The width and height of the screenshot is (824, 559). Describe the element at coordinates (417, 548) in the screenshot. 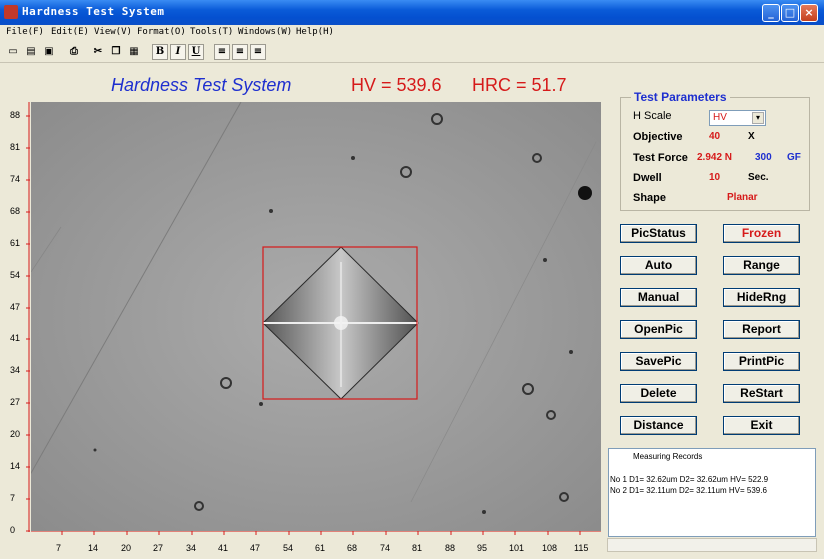

I see `x-tick-label: 81` at that location.